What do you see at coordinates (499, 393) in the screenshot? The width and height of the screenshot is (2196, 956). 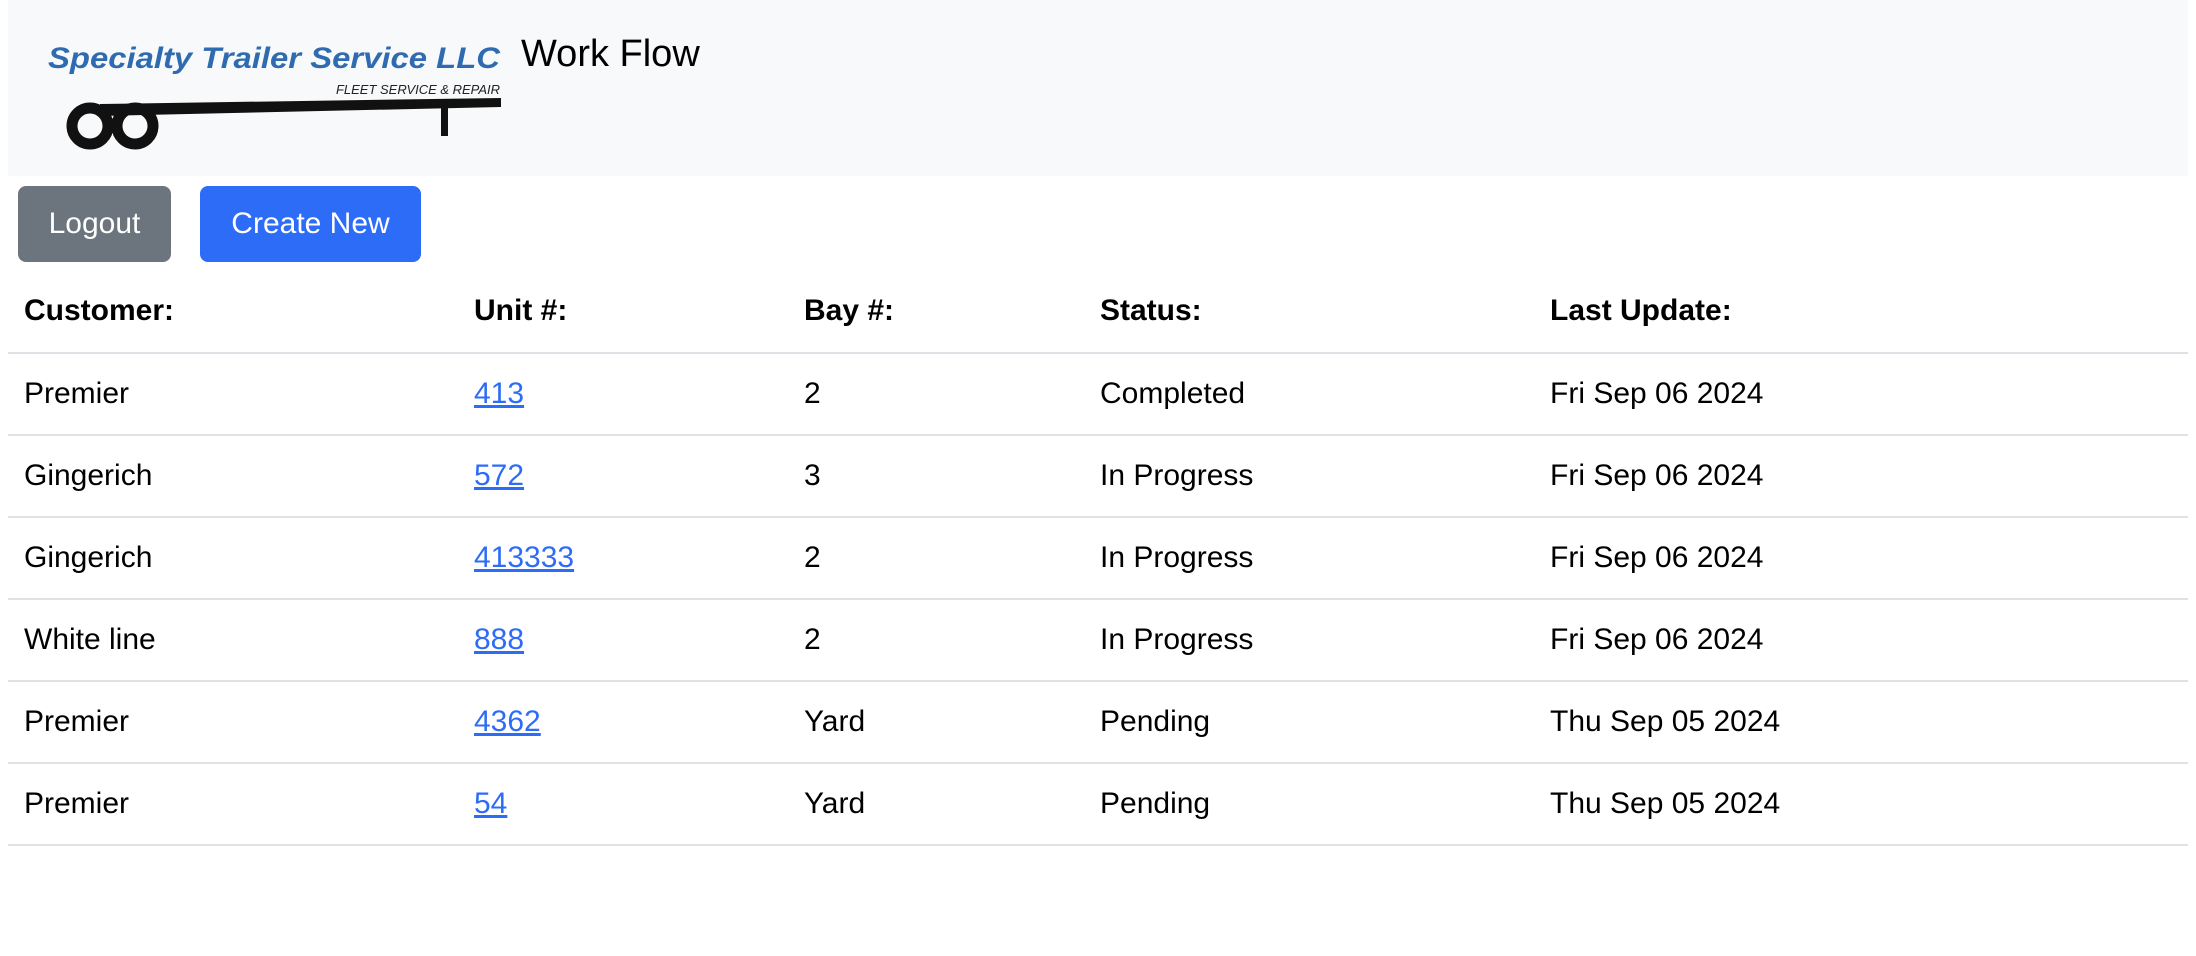 I see `unit-link: 413` at bounding box center [499, 393].